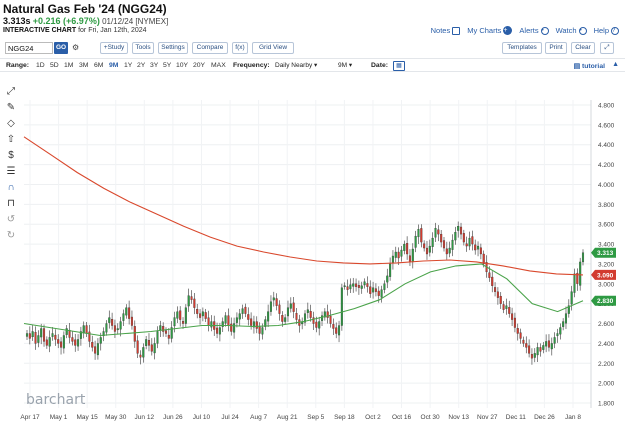 Image resolution: width=625 pixels, height=426 pixels. Describe the element at coordinates (605, 275) in the screenshot. I see `price-marker-label: 3.090` at that location.